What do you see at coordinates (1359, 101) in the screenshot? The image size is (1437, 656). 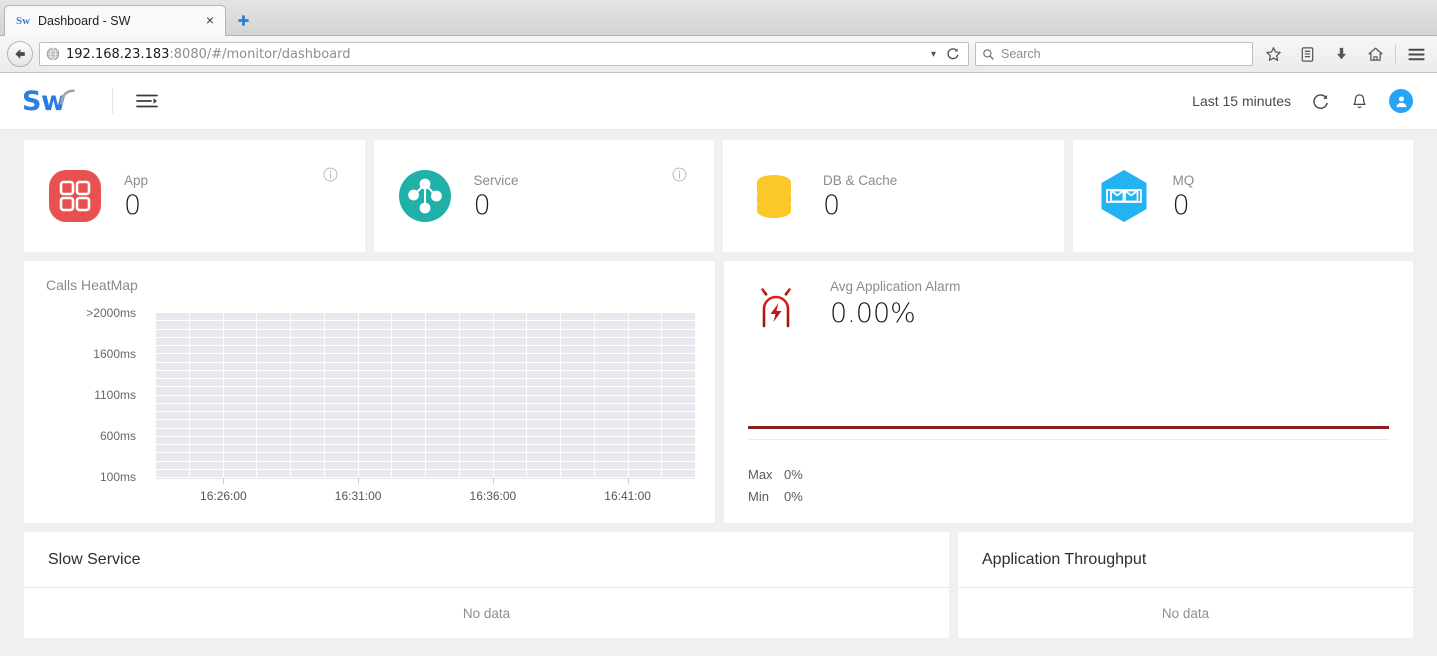 I see `notifications-button` at bounding box center [1359, 101].